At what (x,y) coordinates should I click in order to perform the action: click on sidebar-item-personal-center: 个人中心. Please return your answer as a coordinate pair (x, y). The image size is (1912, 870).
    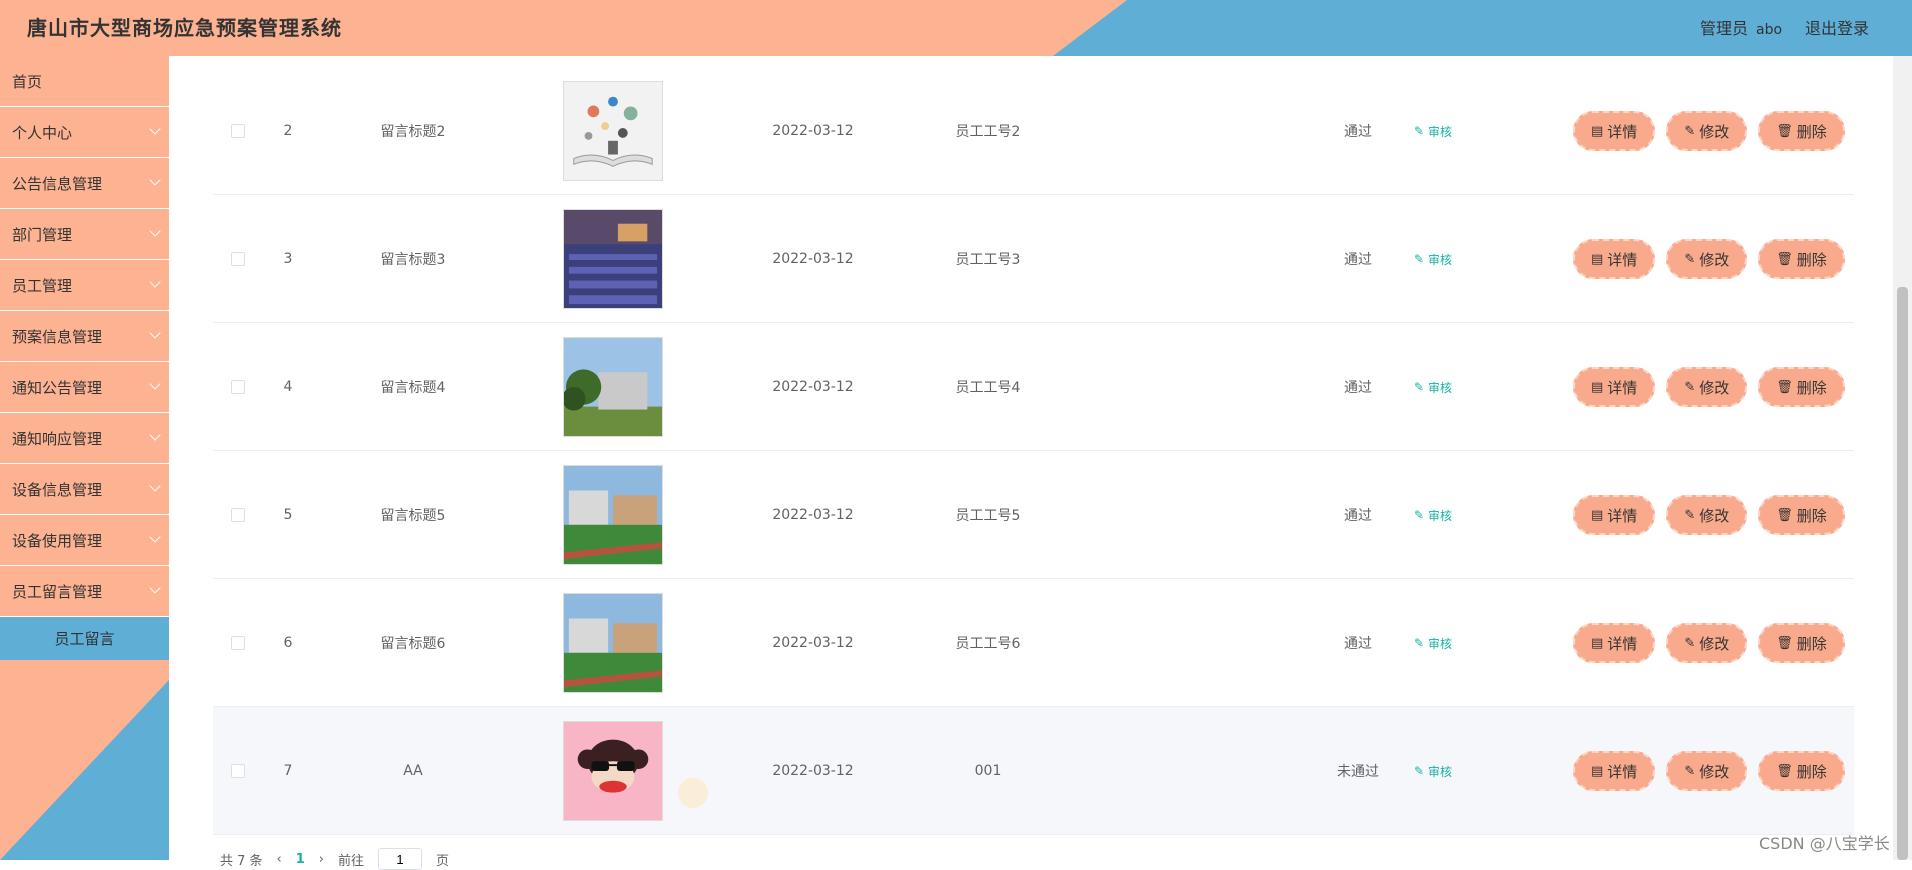
    Looking at the image, I should click on (84, 132).